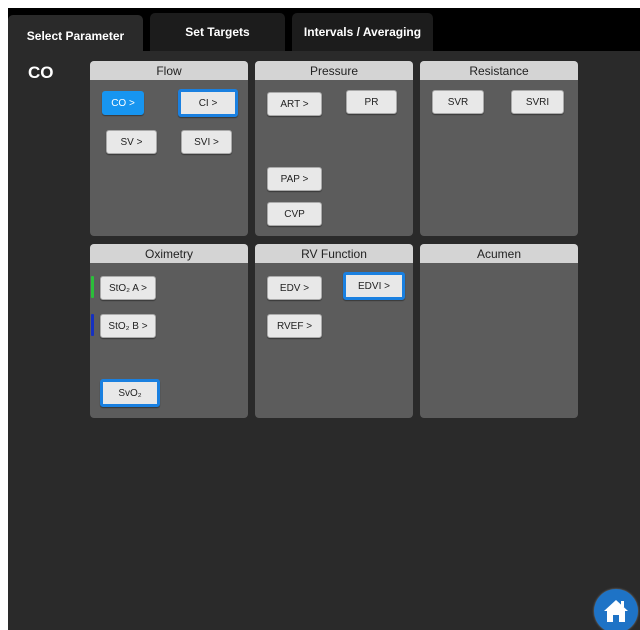 This screenshot has height=630, width=640. I want to click on edvi-button: EDVI >, so click(374, 286).